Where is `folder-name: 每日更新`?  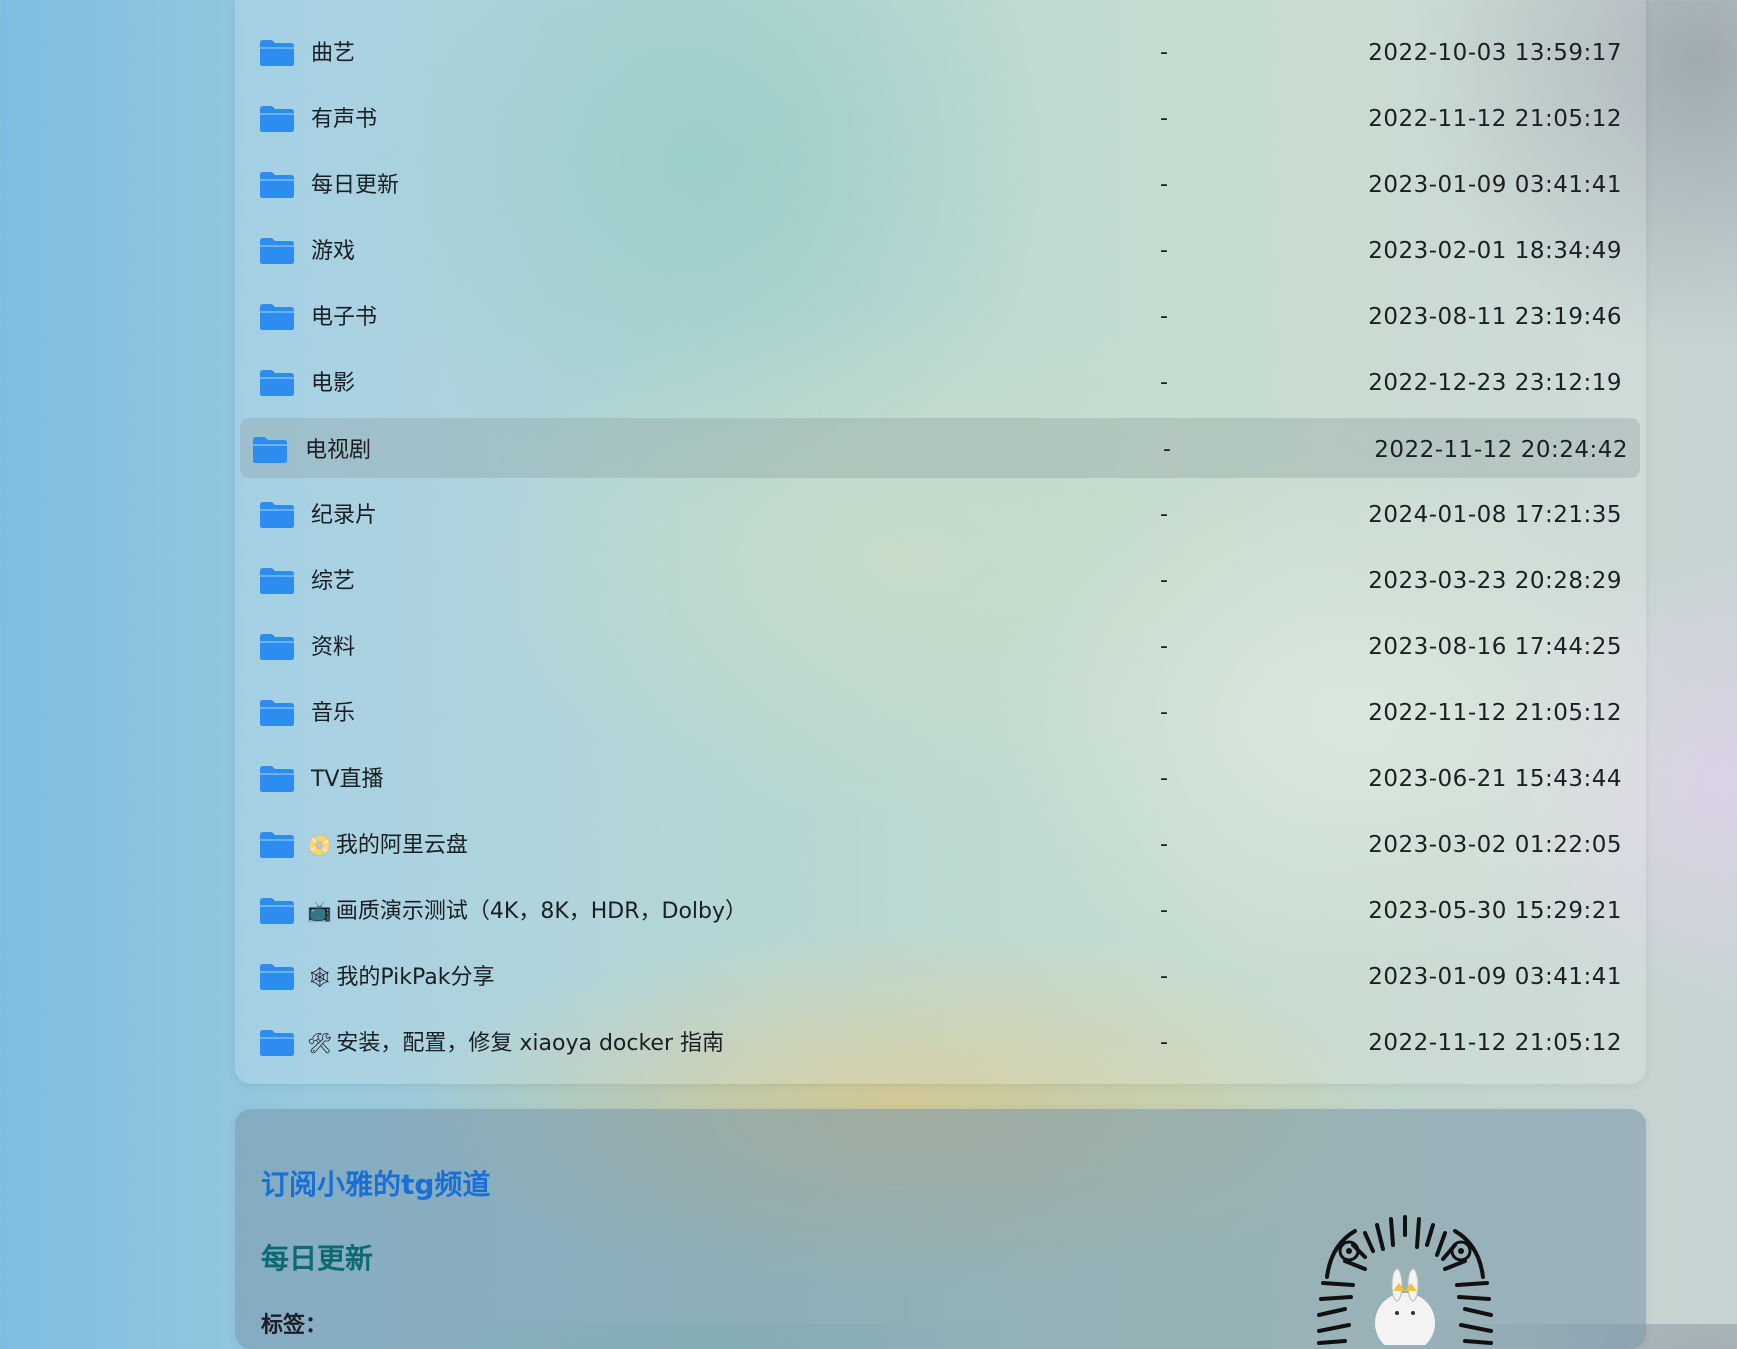
folder-name: 每日更新 is located at coordinates (355, 185).